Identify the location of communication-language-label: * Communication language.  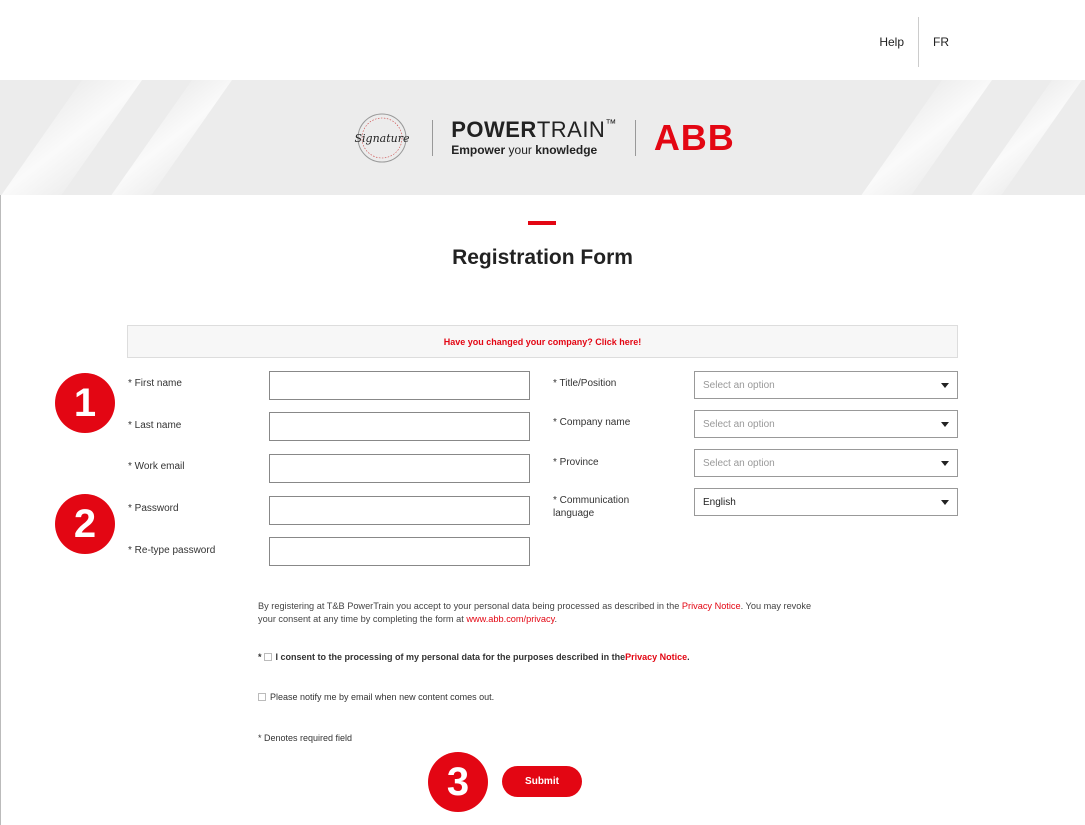
(591, 507).